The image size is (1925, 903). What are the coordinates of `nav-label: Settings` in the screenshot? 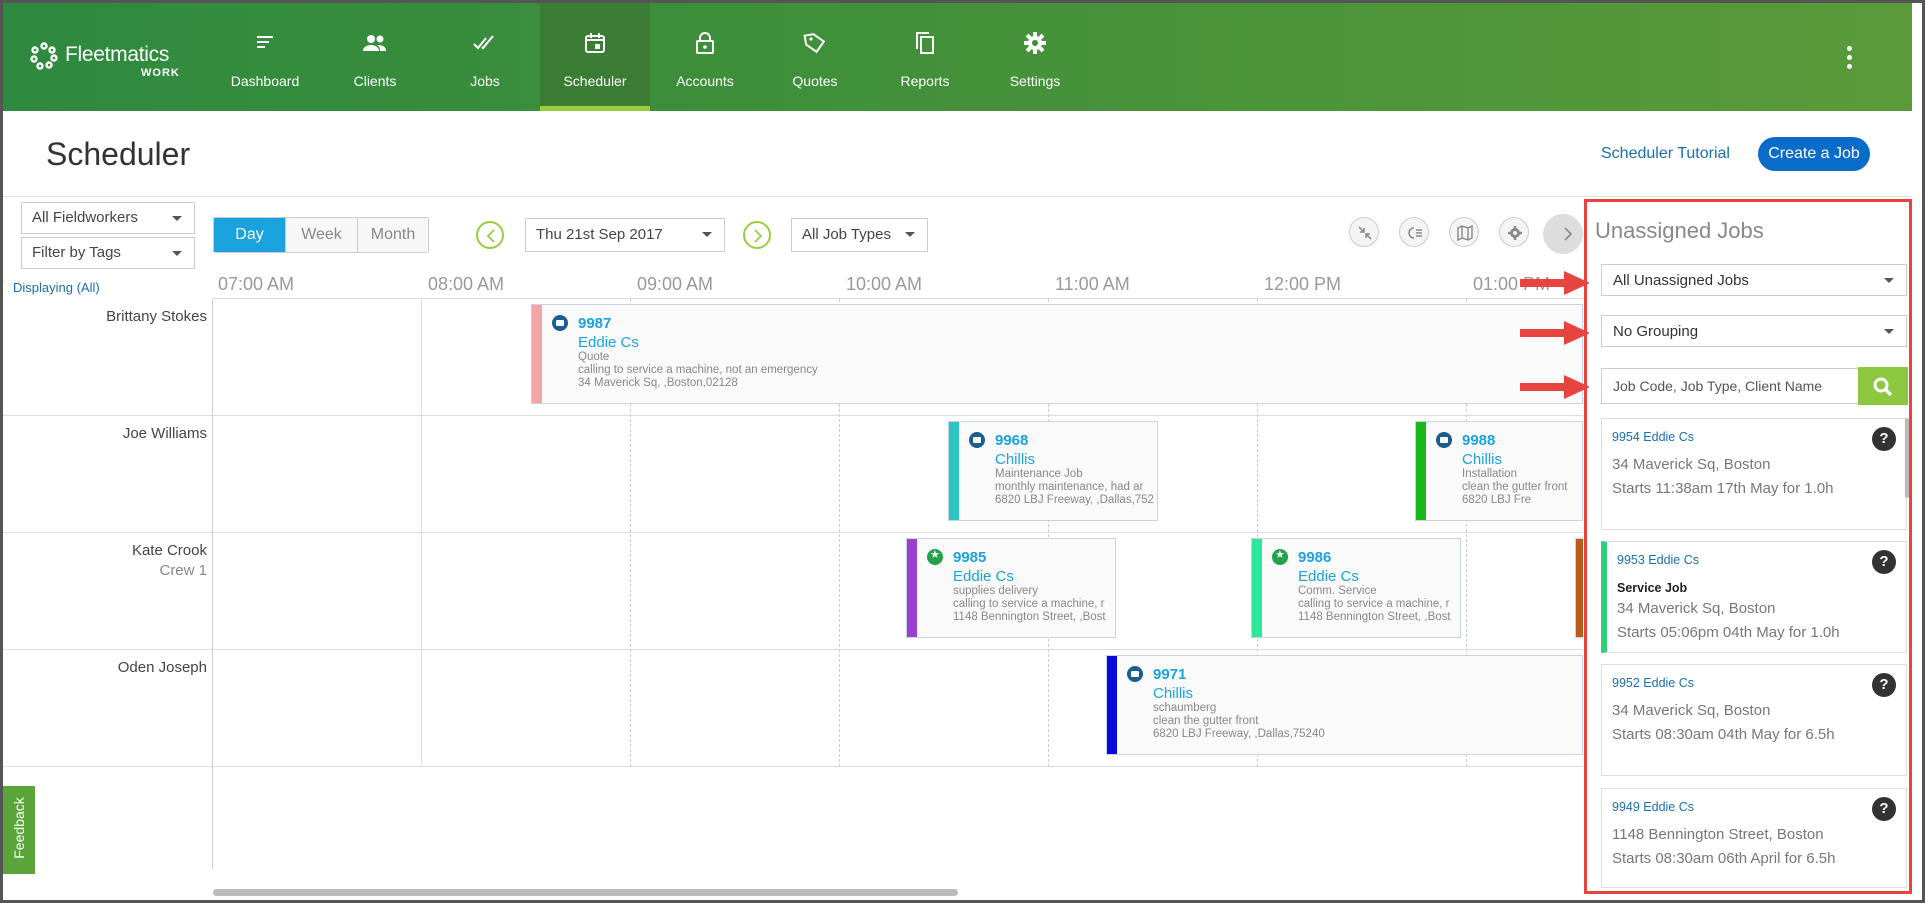 It's located at (1035, 81).